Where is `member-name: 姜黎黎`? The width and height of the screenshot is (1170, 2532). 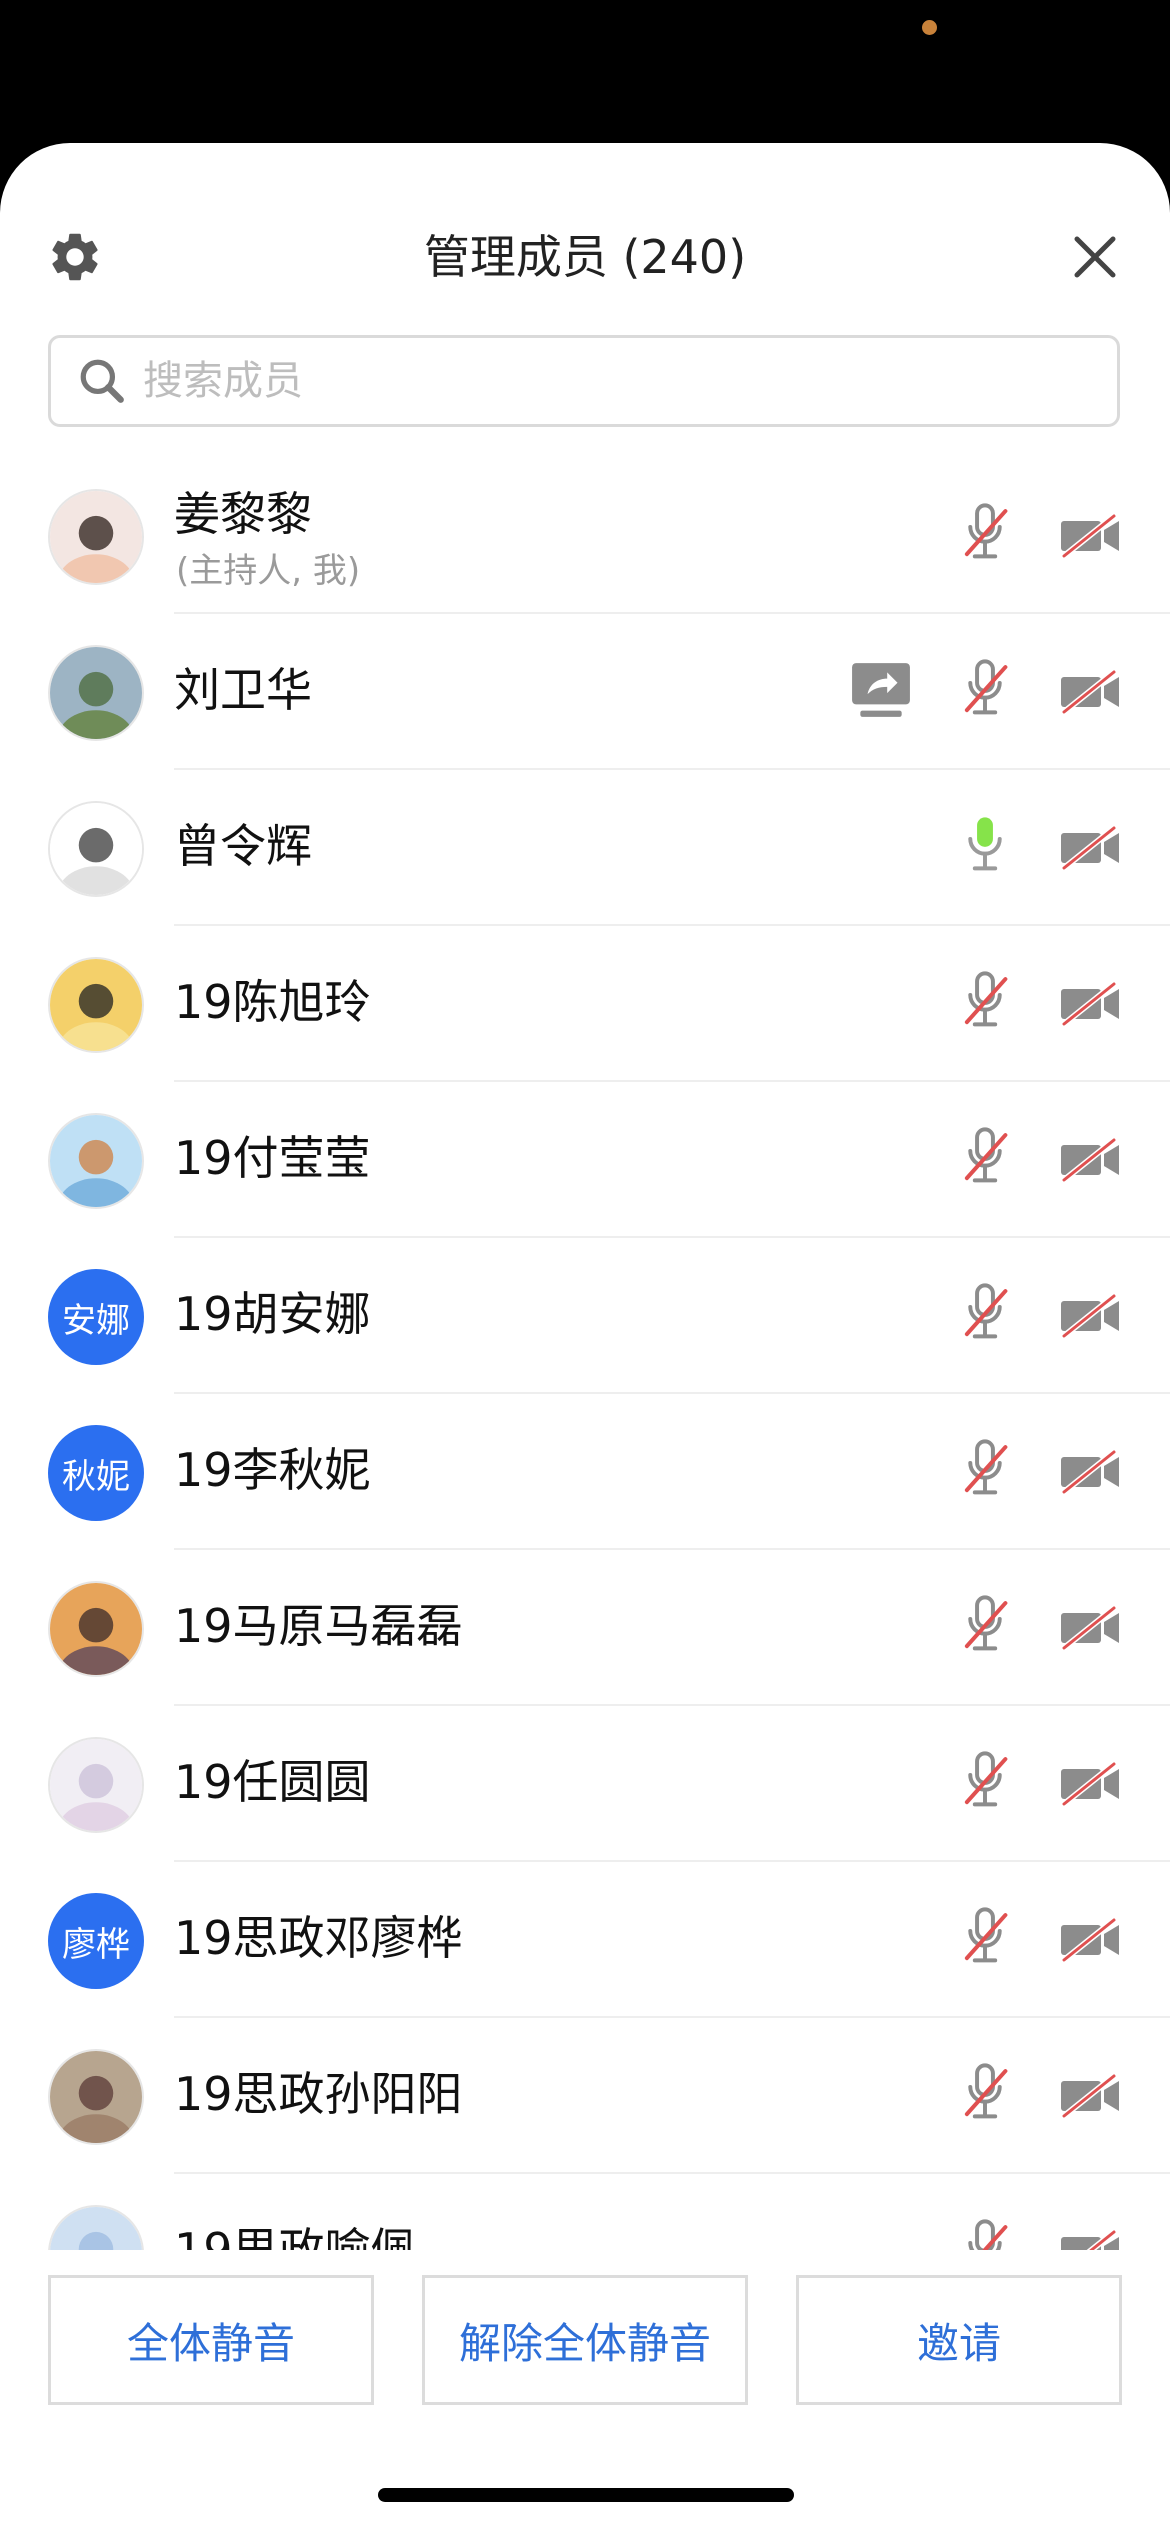 member-name: 姜黎黎 is located at coordinates (243, 514).